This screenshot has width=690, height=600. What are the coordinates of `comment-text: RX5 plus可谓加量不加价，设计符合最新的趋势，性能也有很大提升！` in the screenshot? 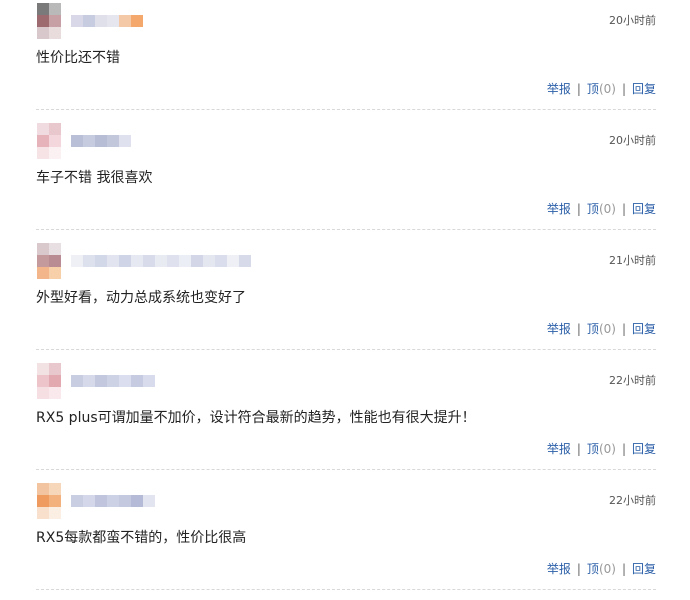 It's located at (256, 418).